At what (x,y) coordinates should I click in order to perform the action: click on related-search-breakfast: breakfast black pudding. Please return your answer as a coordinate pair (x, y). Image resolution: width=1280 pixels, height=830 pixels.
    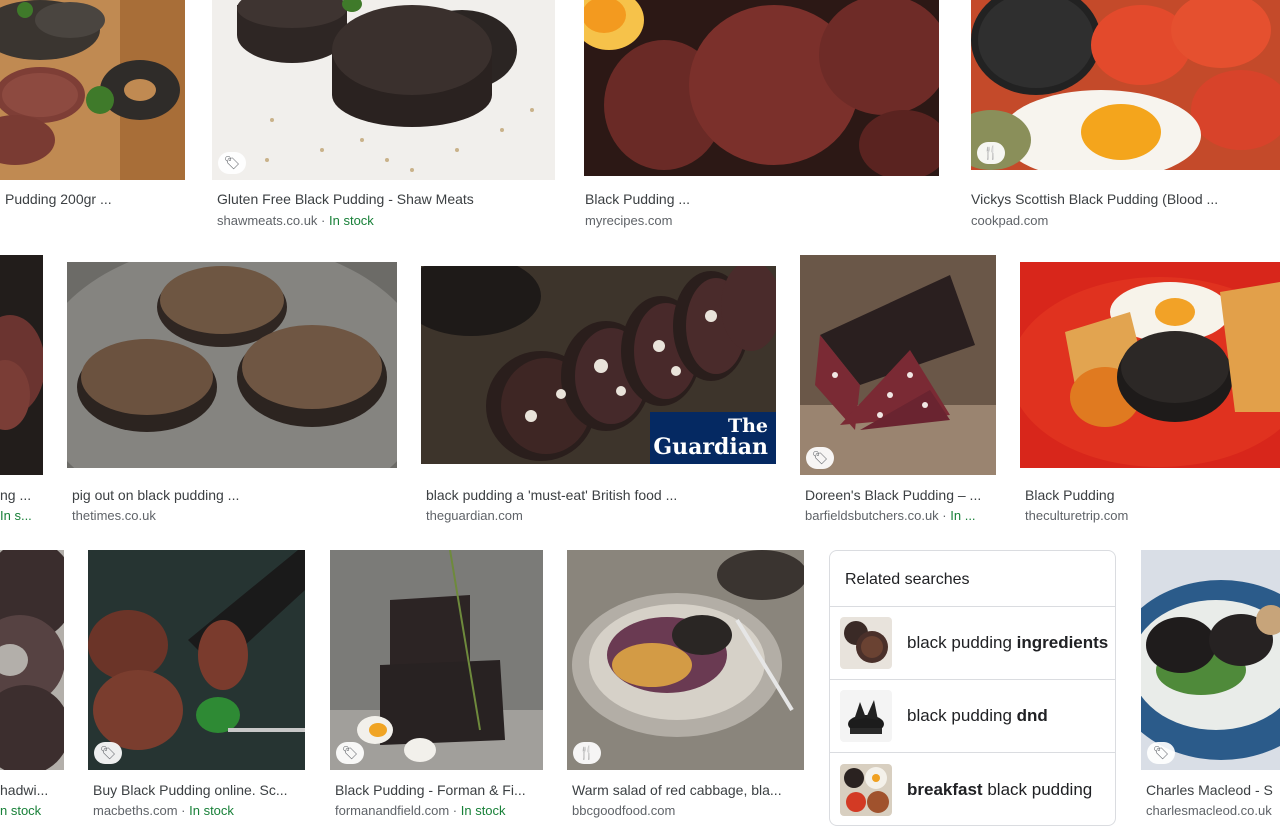
    Looking at the image, I should click on (972, 789).